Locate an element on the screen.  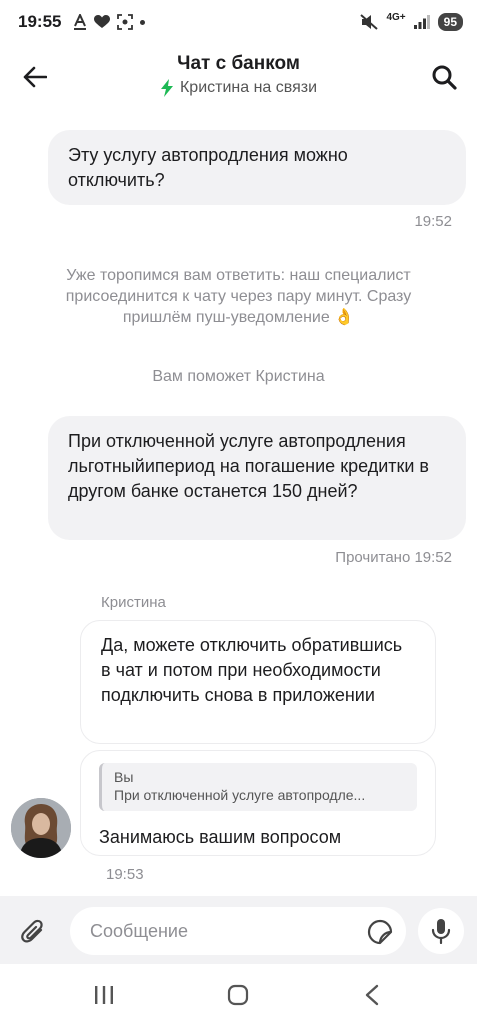
operator-name: Кристина is located at coordinates (133, 602).